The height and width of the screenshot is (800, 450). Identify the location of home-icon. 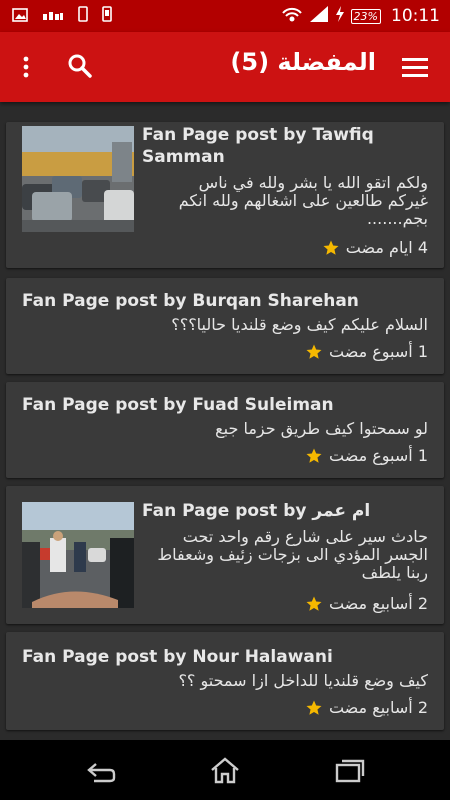
(225, 770).